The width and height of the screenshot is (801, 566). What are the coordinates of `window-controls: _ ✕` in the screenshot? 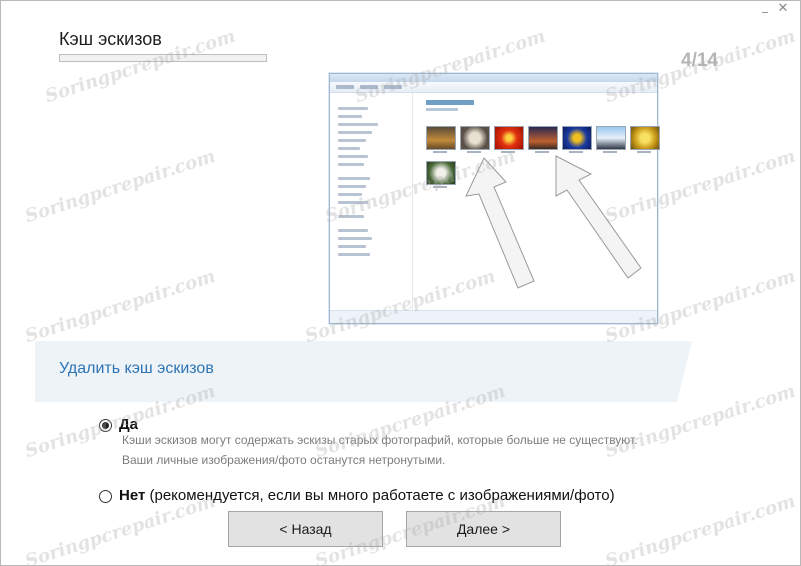 It's located at (774, 9).